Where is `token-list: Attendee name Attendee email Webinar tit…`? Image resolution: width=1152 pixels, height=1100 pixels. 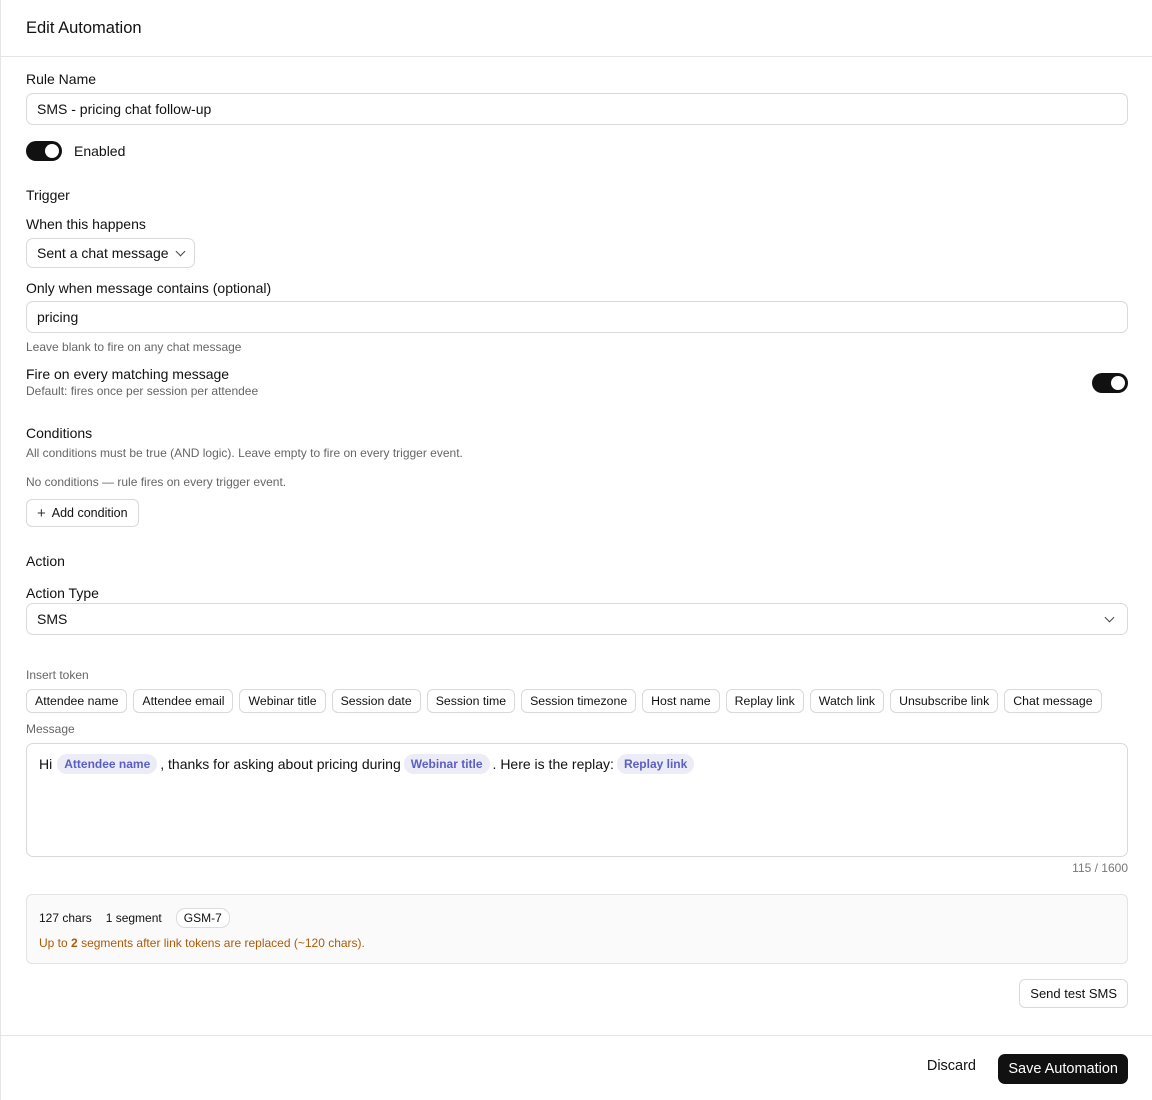 token-list: Attendee name Attendee email Webinar tit… is located at coordinates (564, 701).